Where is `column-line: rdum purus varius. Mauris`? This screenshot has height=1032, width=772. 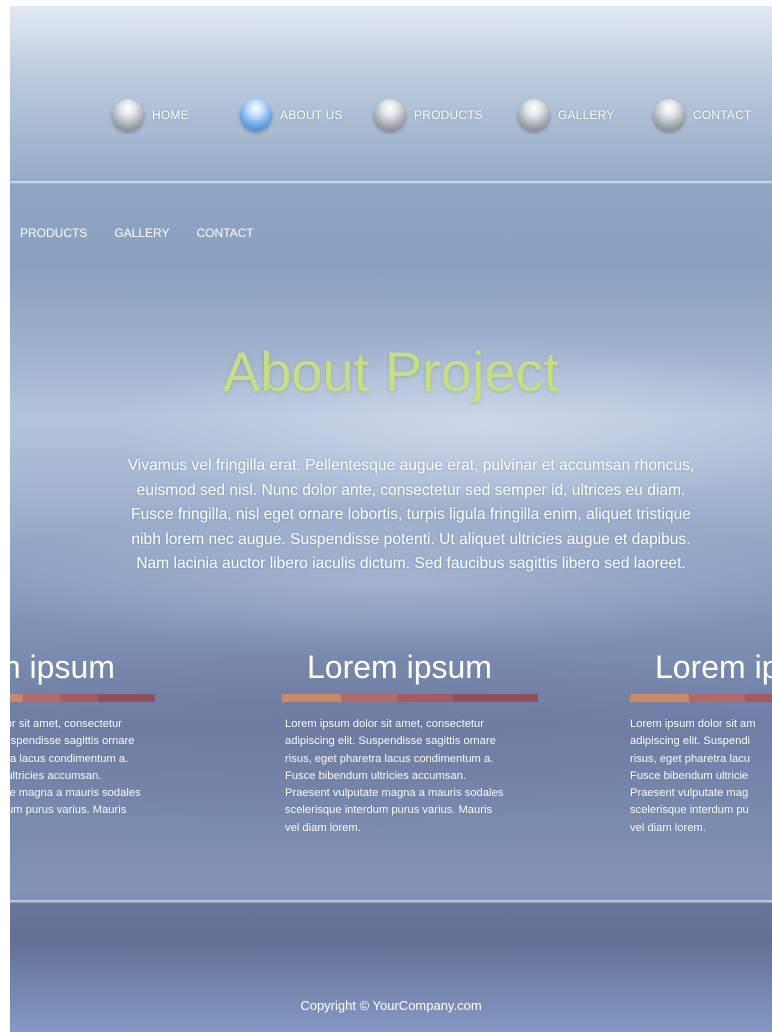 column-line: rdum purus varius. Mauris is located at coordinates (68, 810).